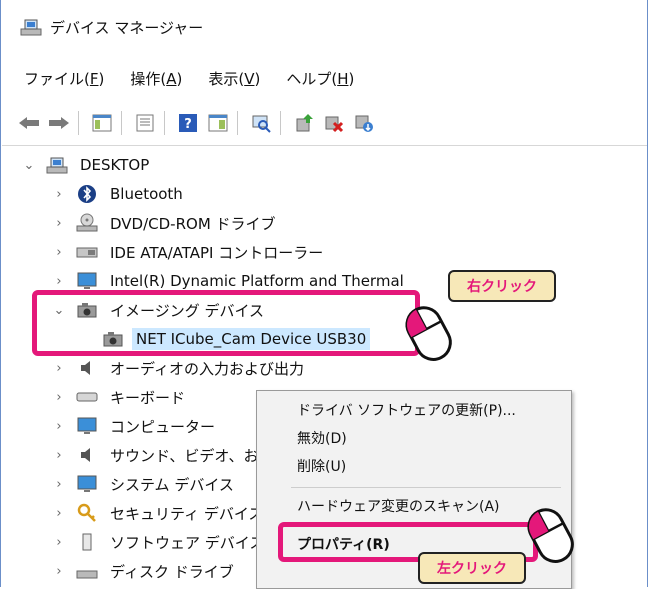  I want to click on tree-item-software-devices: › ソフトウェア デバイス, so click(160, 542).